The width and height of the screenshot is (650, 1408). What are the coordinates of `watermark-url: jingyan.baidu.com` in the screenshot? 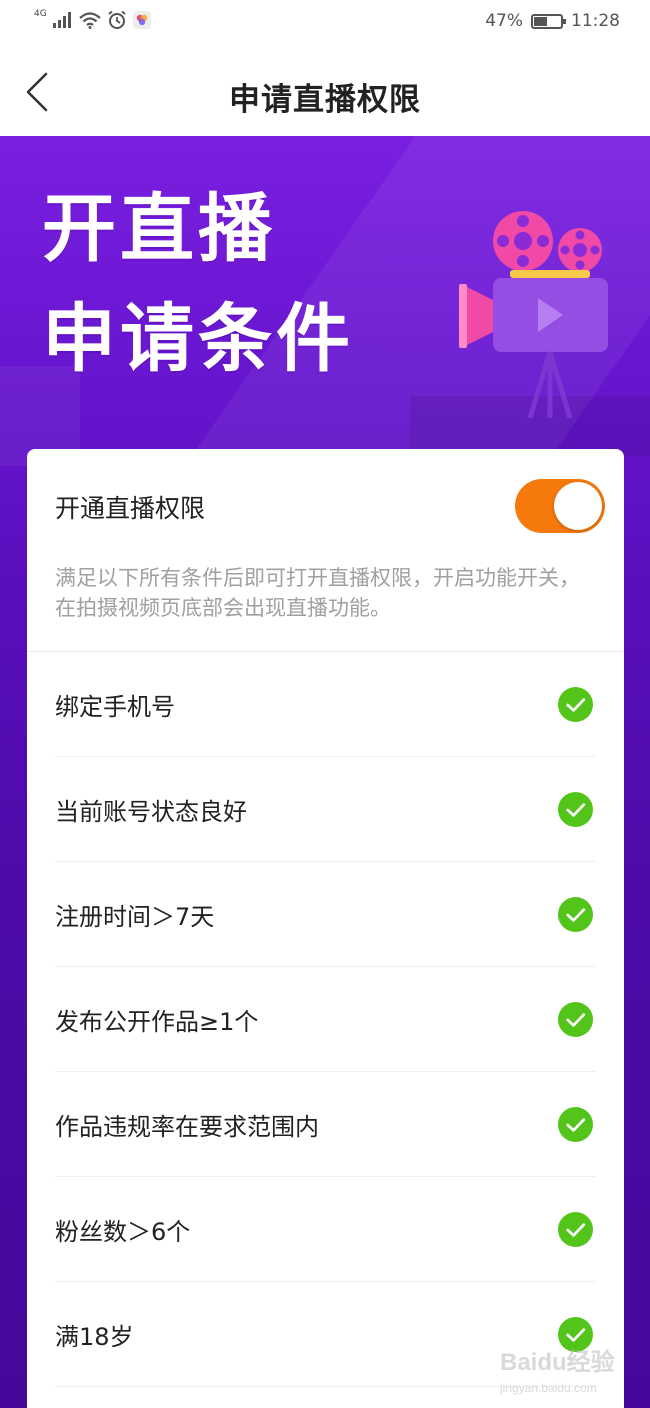 It's located at (548, 1388).